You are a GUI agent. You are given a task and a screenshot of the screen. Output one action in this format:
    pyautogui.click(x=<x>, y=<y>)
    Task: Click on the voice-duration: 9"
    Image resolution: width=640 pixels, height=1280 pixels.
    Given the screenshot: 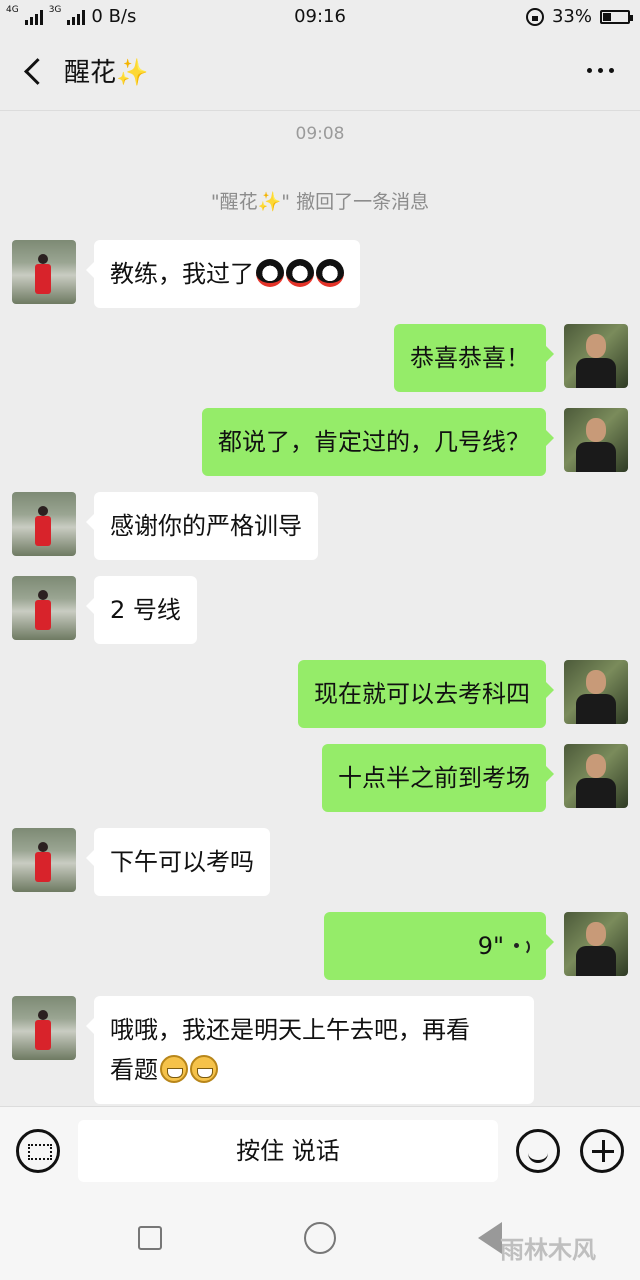 What is the action you would take?
    pyautogui.click(x=490, y=946)
    